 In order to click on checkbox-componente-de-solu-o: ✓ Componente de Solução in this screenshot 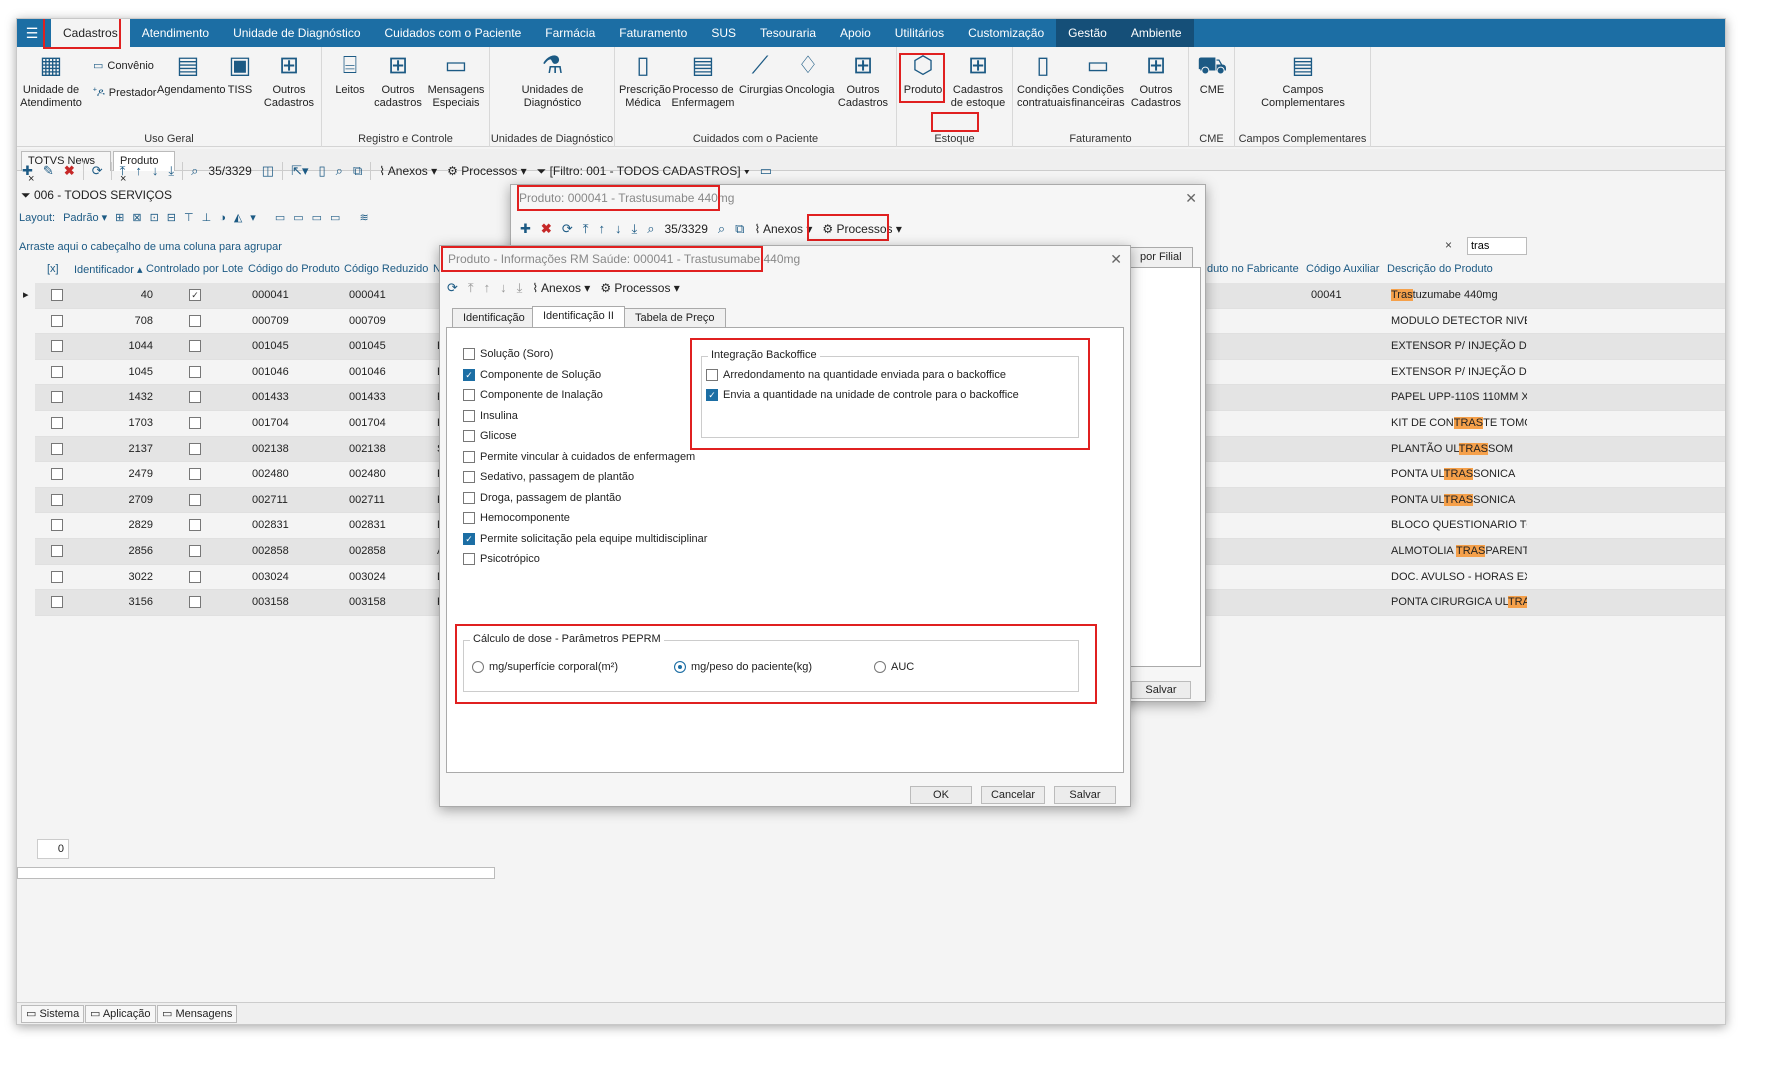, I will do `click(532, 375)`.